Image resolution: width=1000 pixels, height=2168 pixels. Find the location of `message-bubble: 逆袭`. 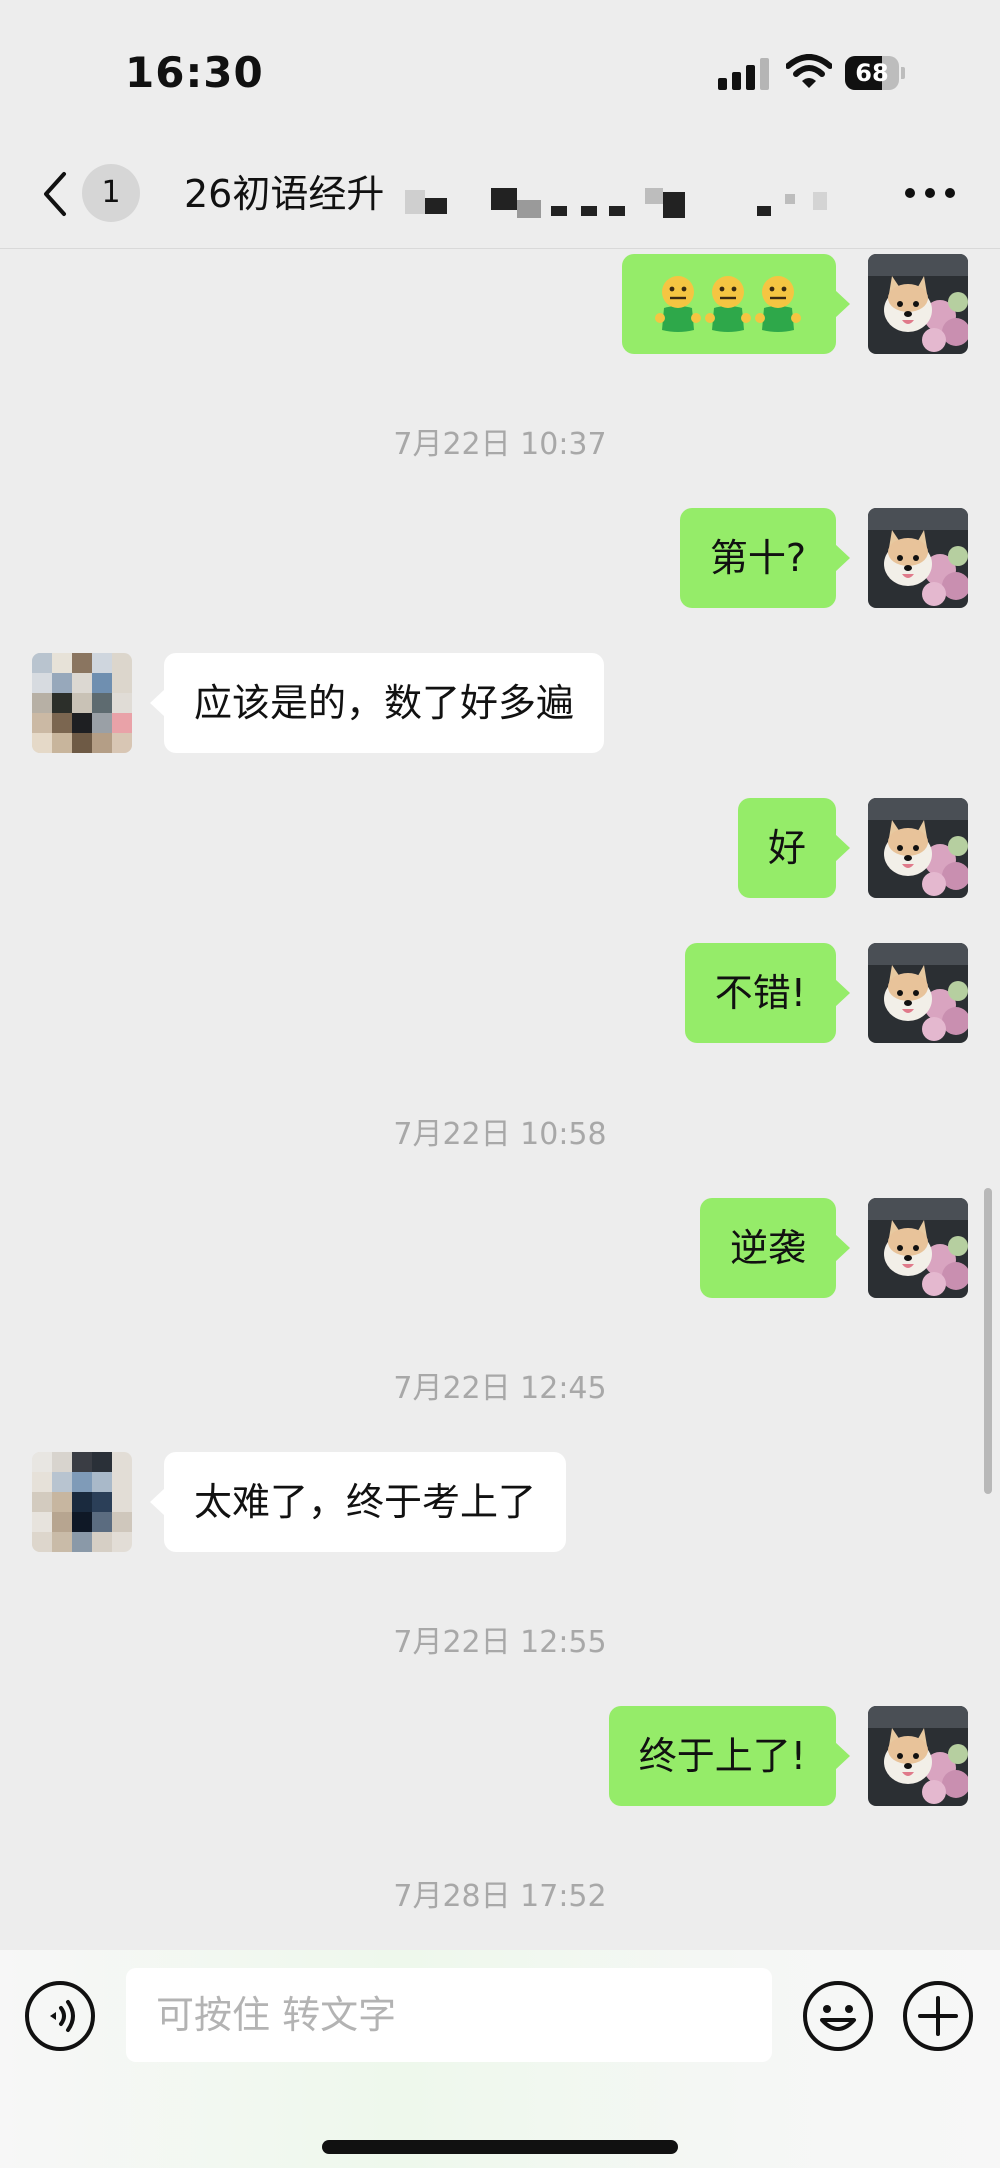

message-bubble: 逆袭 is located at coordinates (775, 1248).